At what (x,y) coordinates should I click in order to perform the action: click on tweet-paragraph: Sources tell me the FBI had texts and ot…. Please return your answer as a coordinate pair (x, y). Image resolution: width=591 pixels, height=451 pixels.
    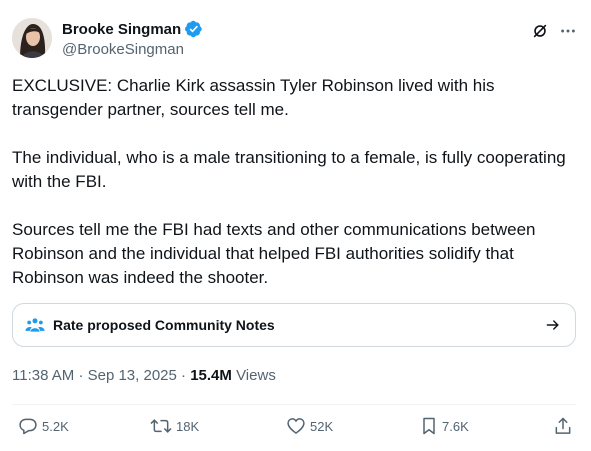
    Looking at the image, I should click on (274, 253).